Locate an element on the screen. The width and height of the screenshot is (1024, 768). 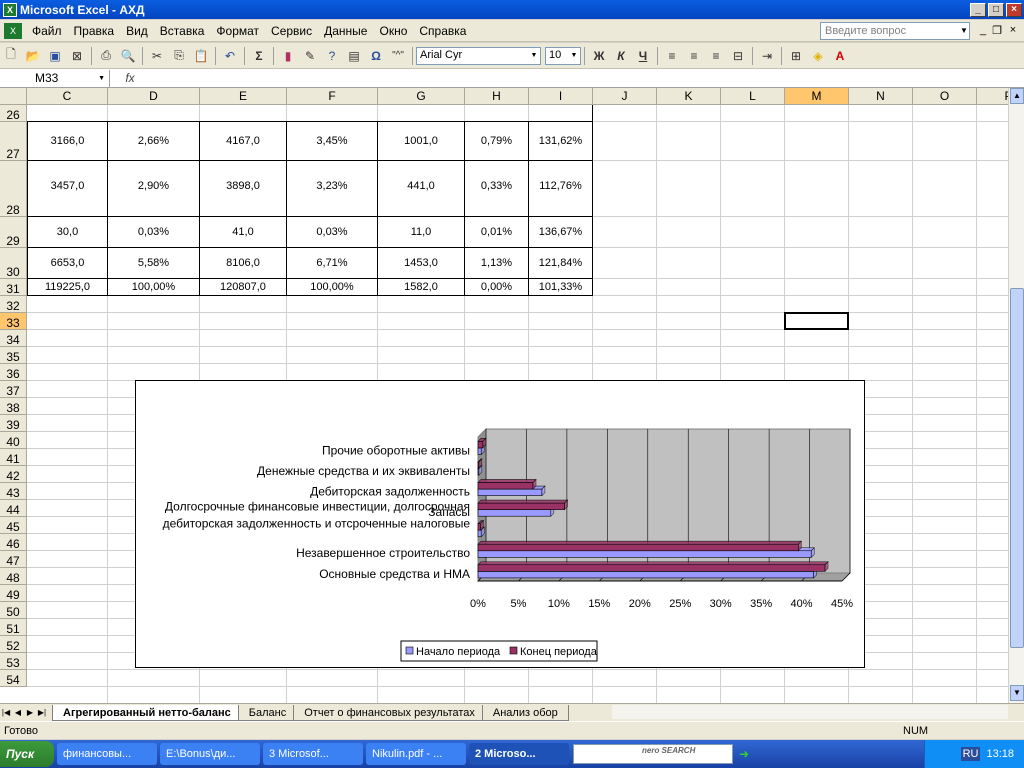
table-cell: 101,33% is located at coordinates (561, 287).